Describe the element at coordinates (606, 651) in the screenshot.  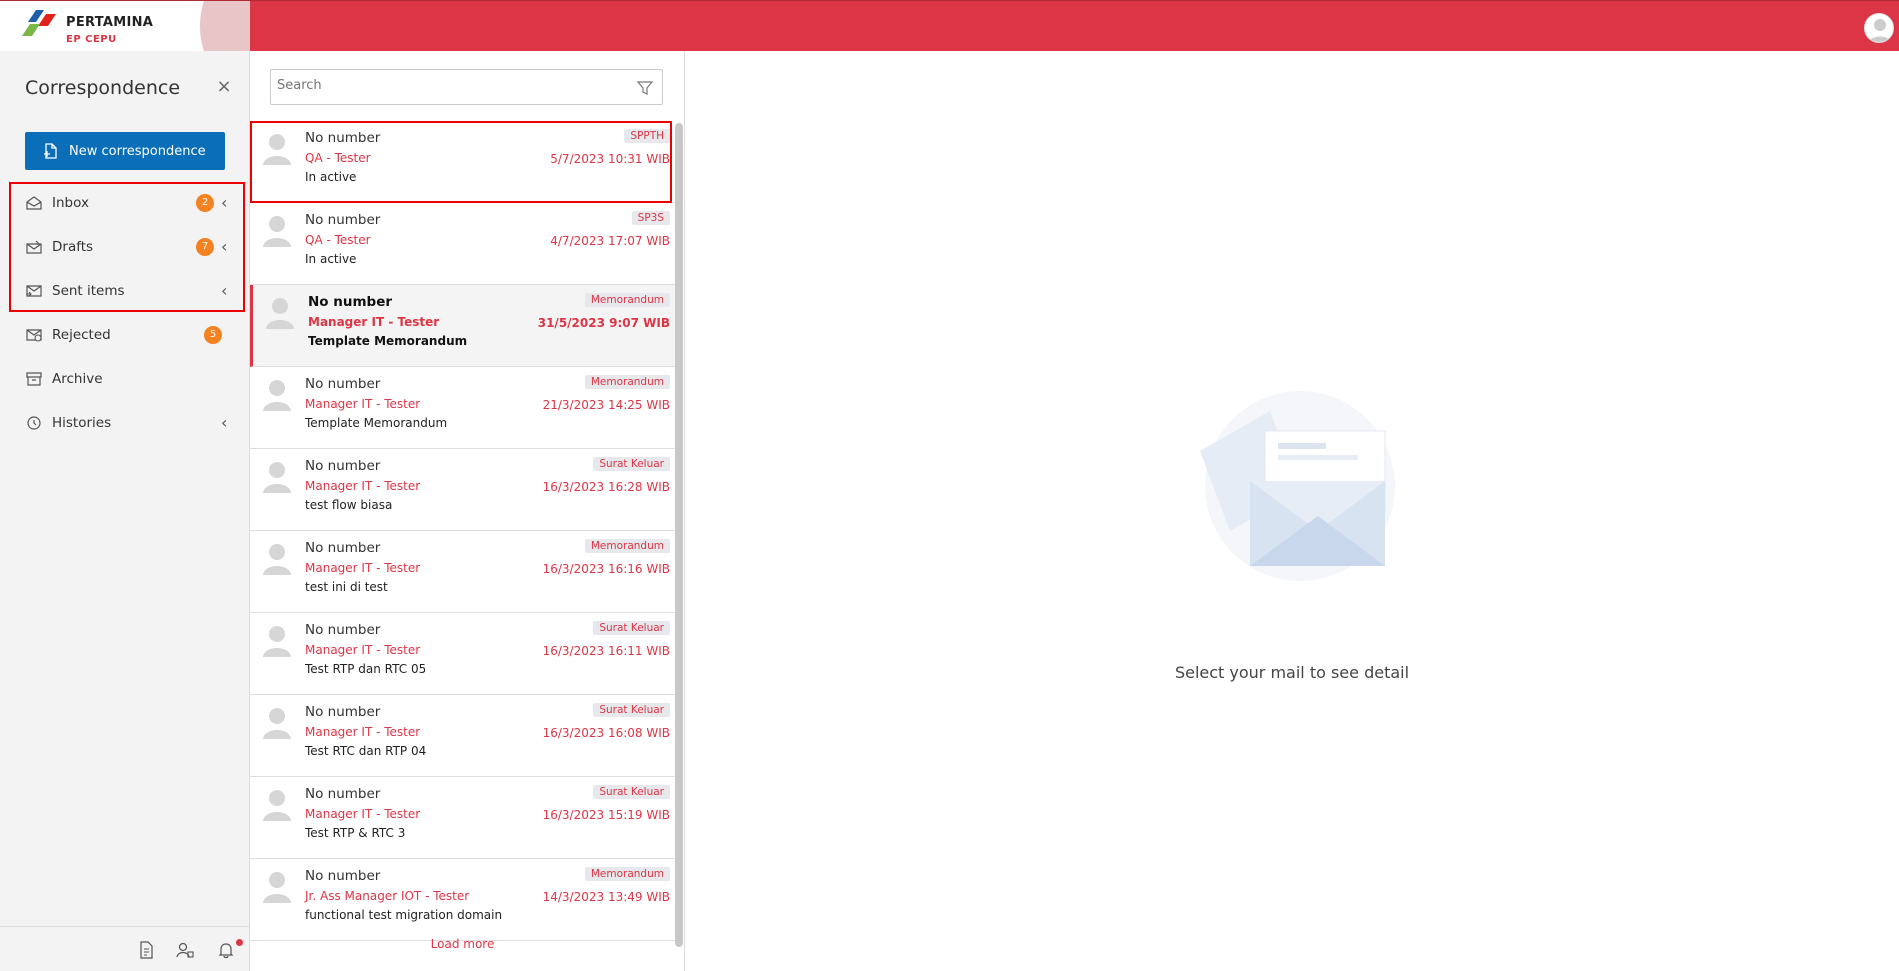
I see `mail-date: 16/3/2023 16:11 WIB` at that location.